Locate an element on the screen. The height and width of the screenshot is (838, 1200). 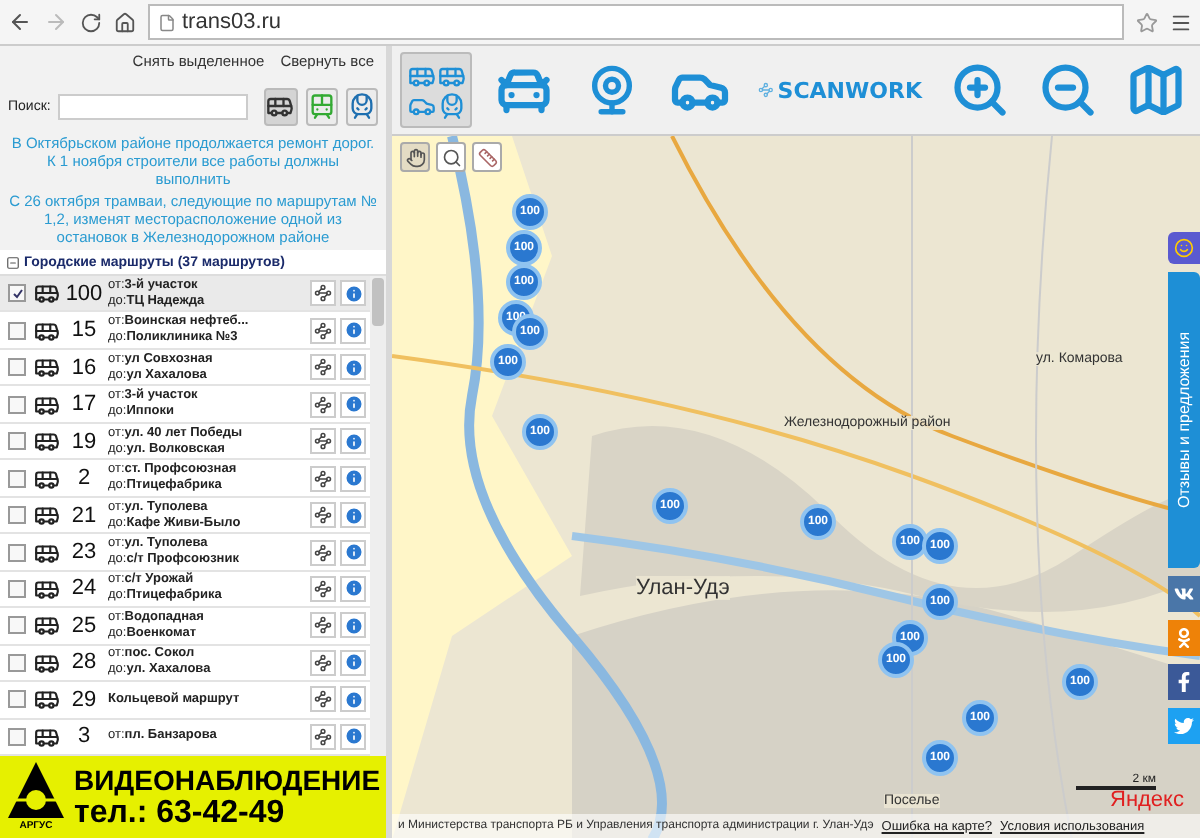
transport-tool-button is located at coordinates (436, 90).